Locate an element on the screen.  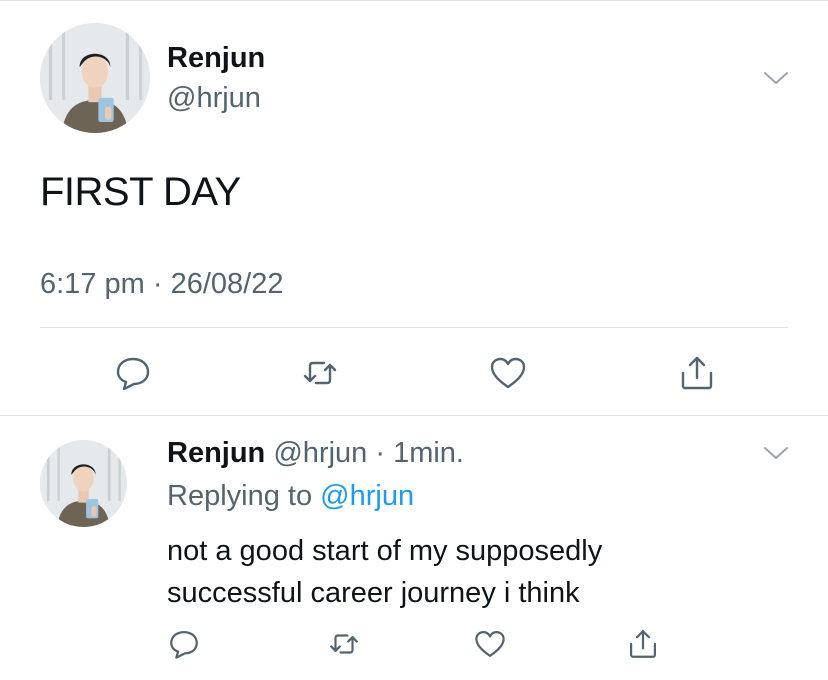
divider is located at coordinates (414, 327).